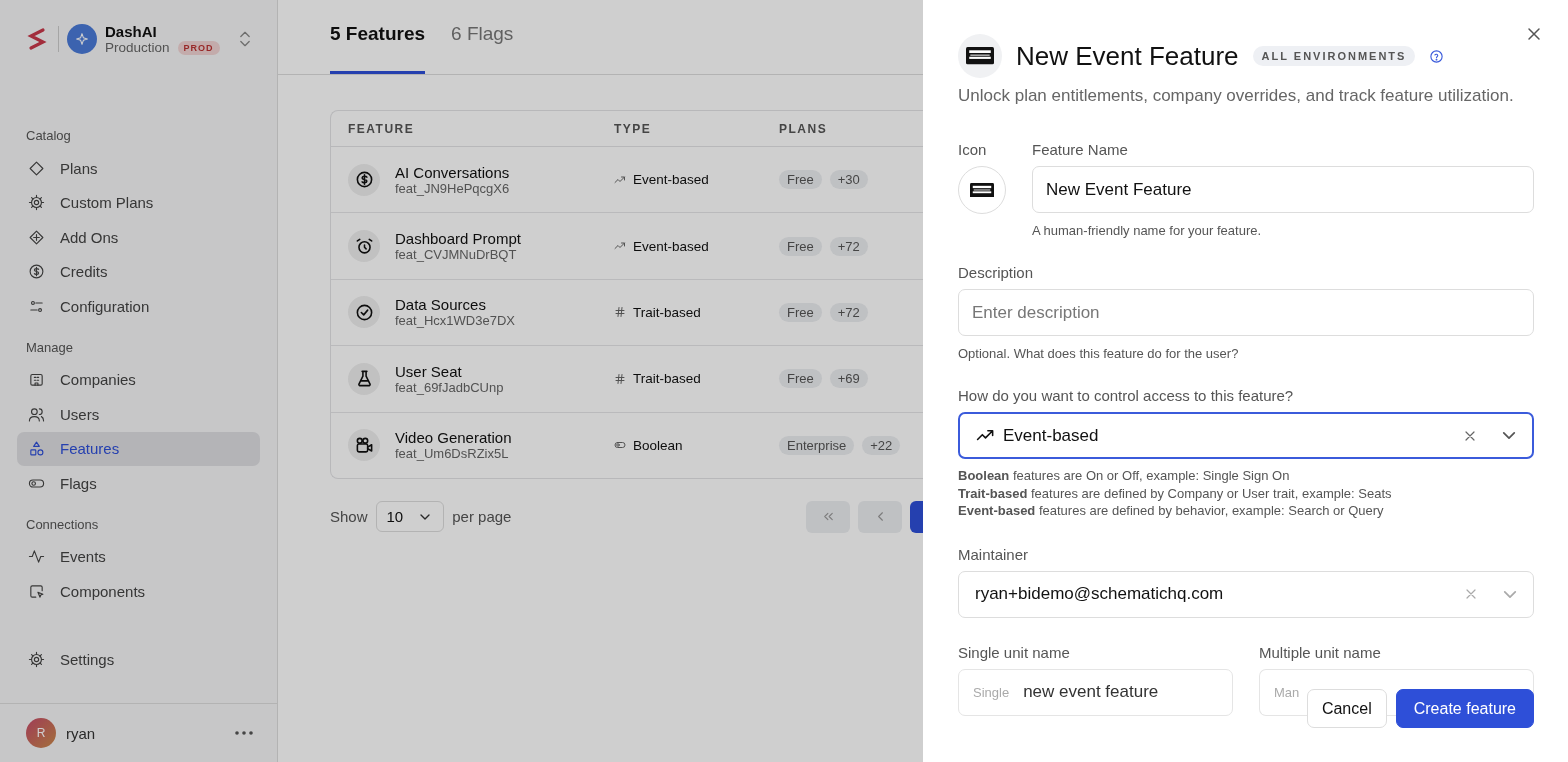 The width and height of the screenshot is (1568, 762). What do you see at coordinates (62, 525) in the screenshot?
I see `section-heading: Connections` at bounding box center [62, 525].